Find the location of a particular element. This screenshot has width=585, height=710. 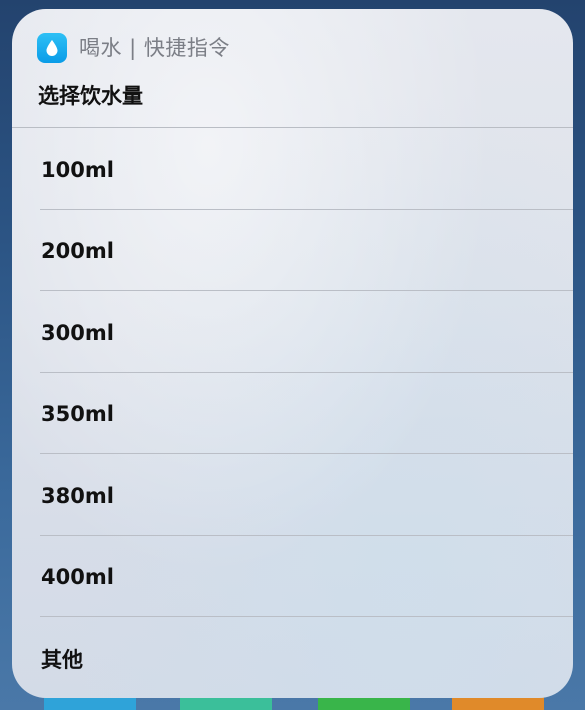

option-350ml: 350ml is located at coordinates (292, 414).